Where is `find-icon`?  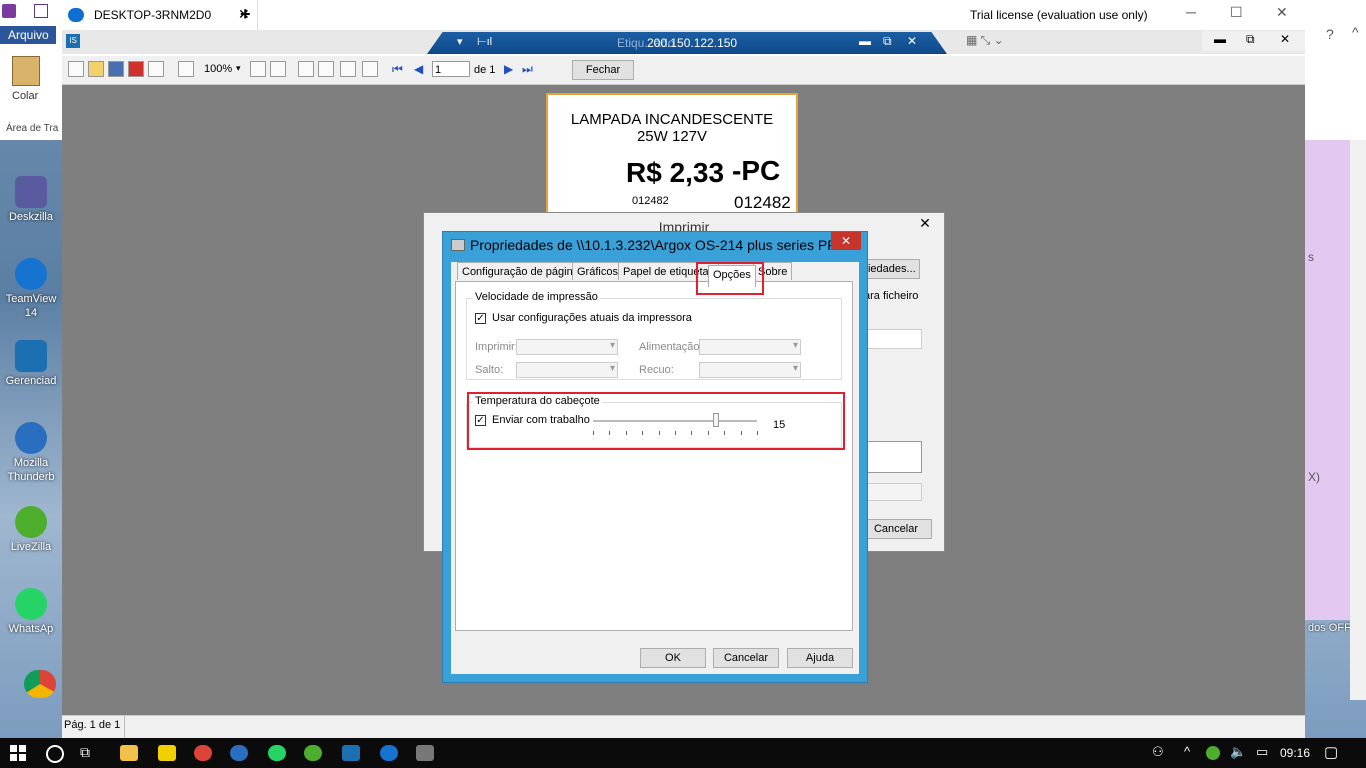 find-icon is located at coordinates (156, 69).